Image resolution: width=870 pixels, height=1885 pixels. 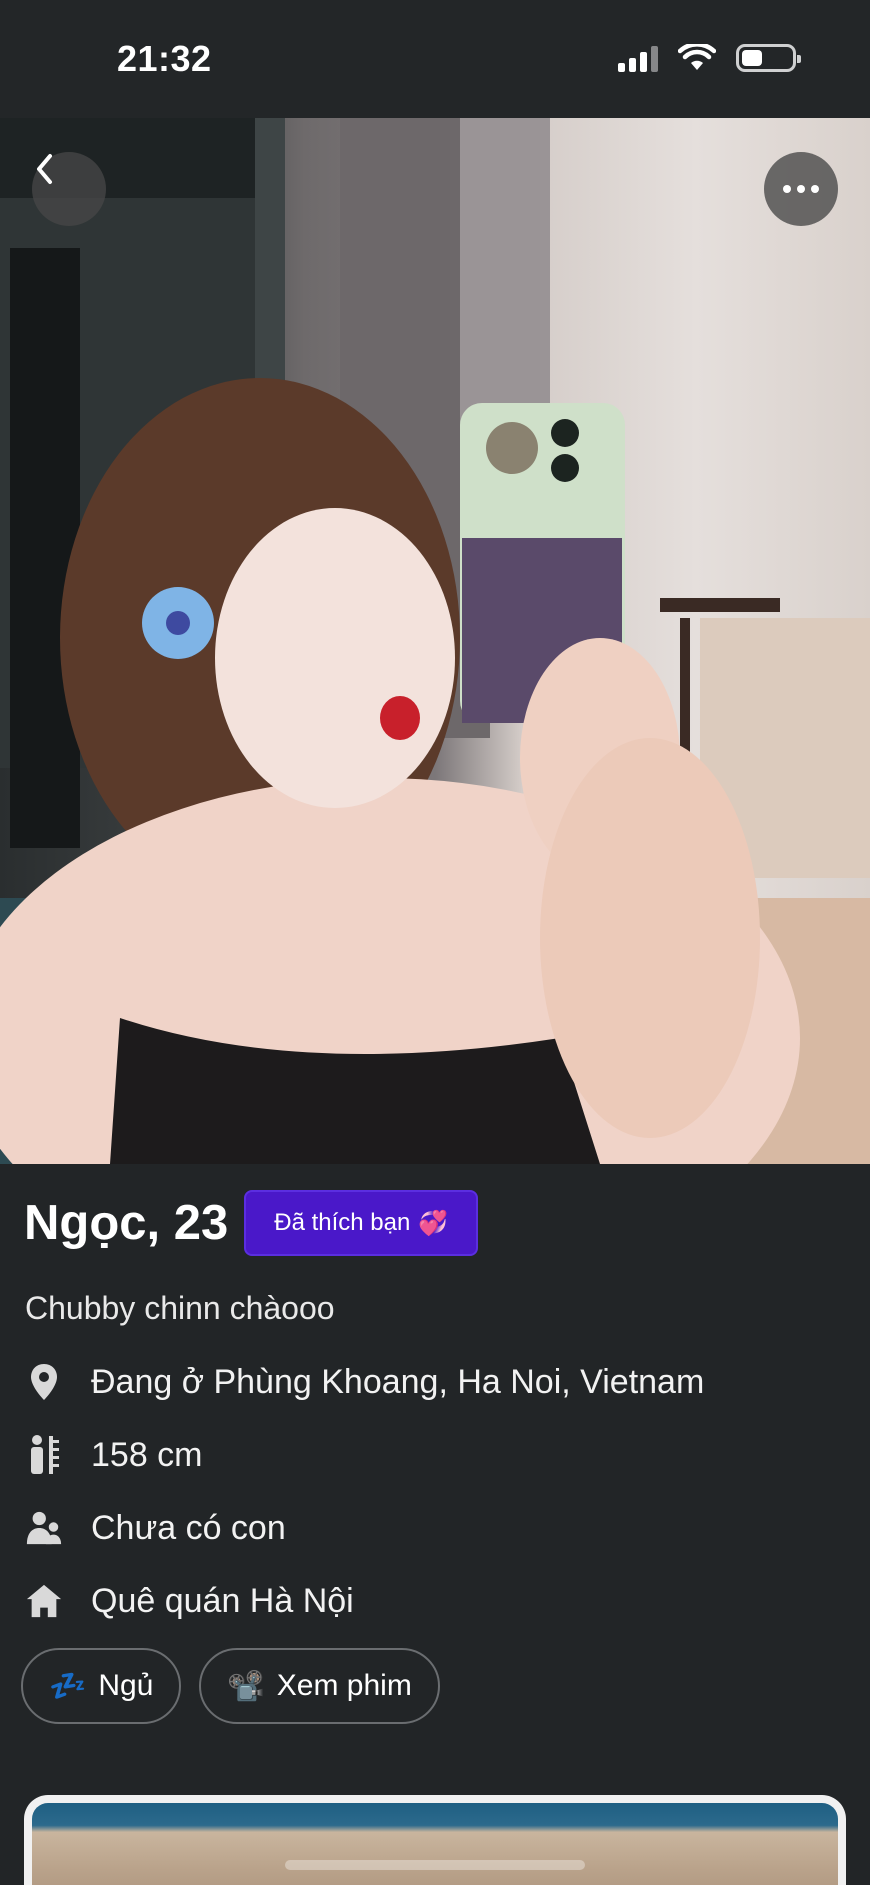 I want to click on family-icon, so click(x=44, y=1528).